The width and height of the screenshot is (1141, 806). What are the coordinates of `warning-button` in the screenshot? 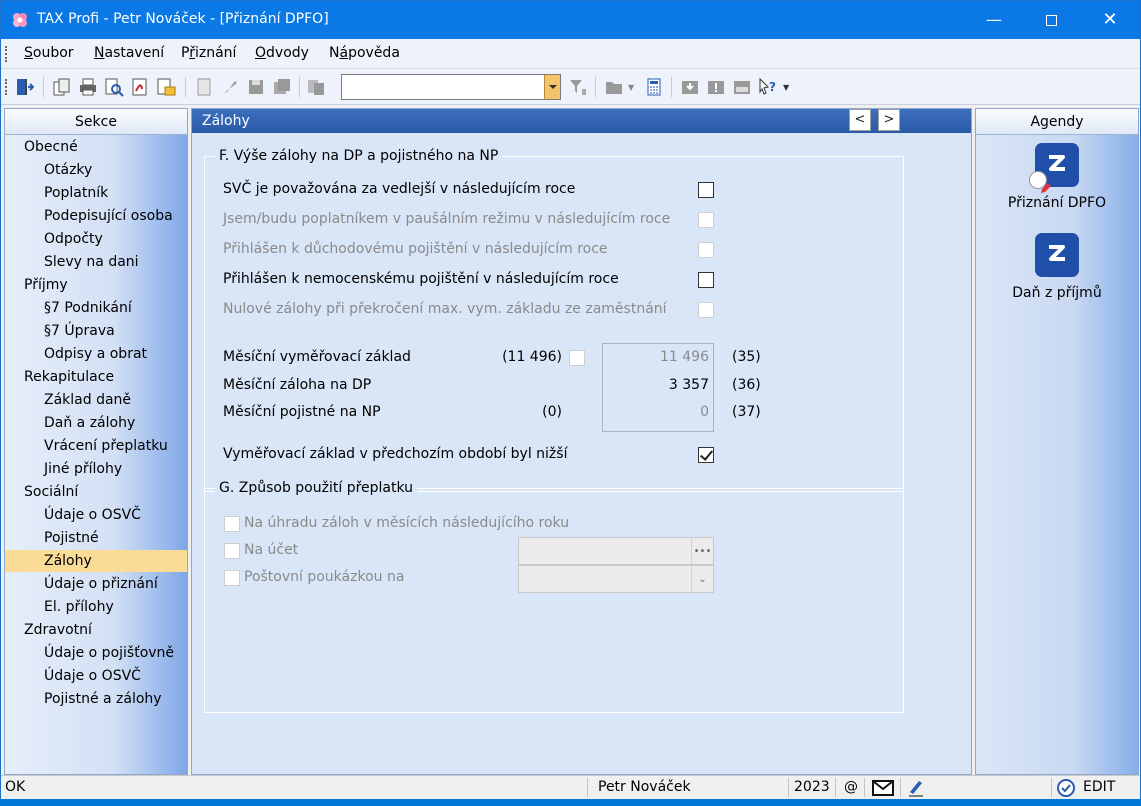 It's located at (716, 87).